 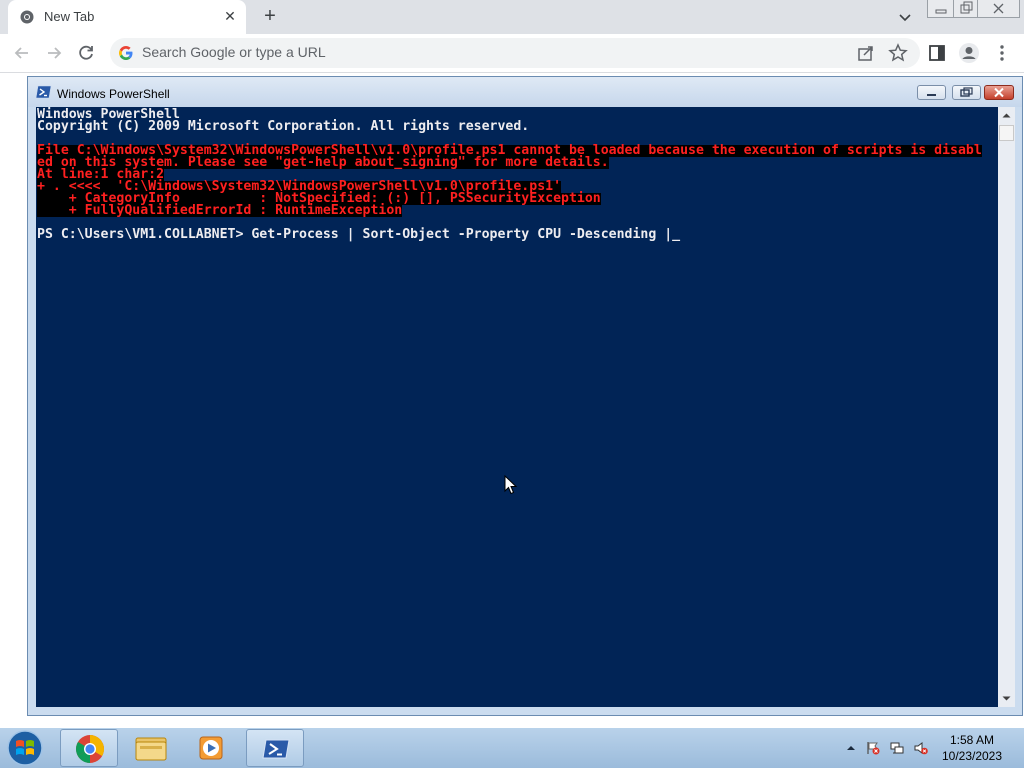 What do you see at coordinates (921, 748) in the screenshot?
I see `volume-muted-icon` at bounding box center [921, 748].